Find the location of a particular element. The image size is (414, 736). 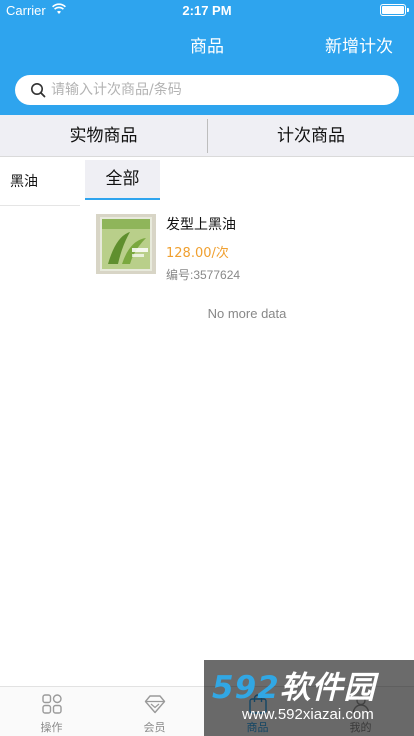

search-bar is located at coordinates (207, 90).